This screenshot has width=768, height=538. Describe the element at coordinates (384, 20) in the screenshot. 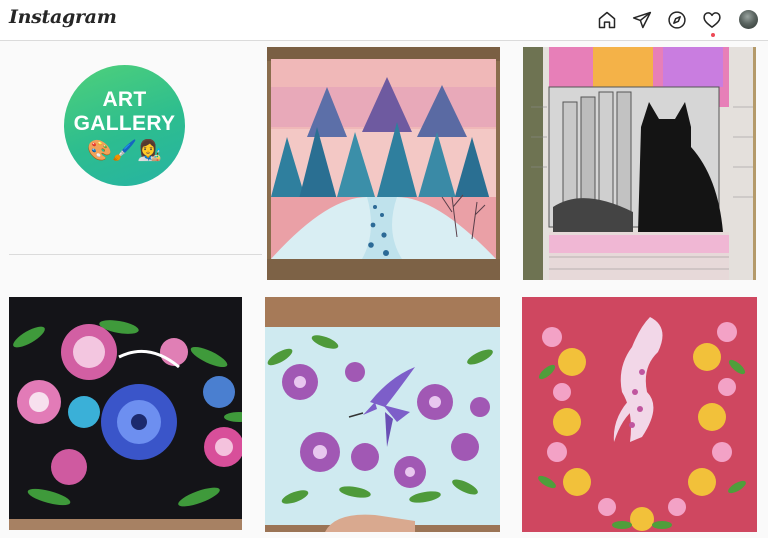

I see `top-navigation-bar: Instagram` at that location.